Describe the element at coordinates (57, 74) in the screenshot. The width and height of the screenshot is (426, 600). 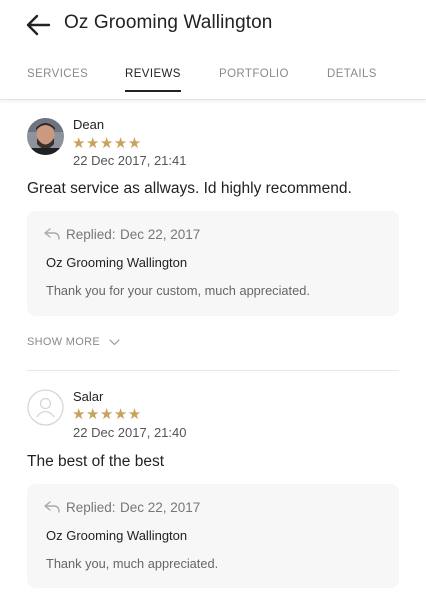
I see `tab-services: SERVICES` at that location.